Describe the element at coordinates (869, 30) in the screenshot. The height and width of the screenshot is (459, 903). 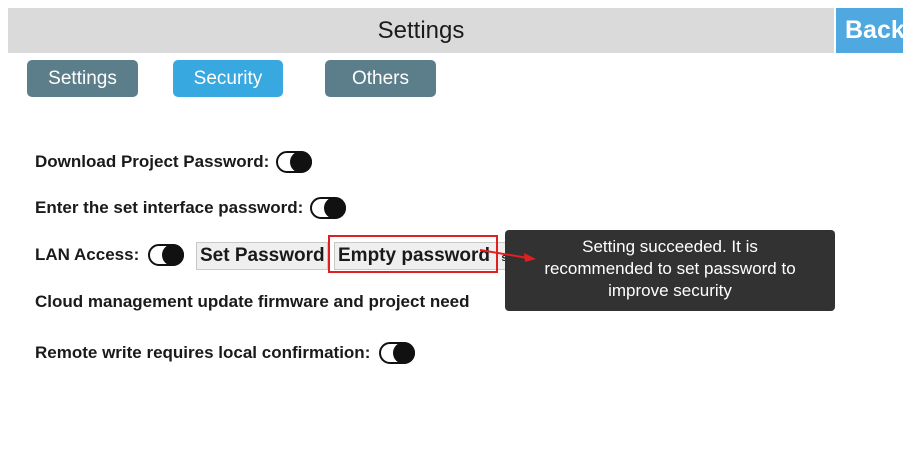
I see `back-button: Back` at that location.